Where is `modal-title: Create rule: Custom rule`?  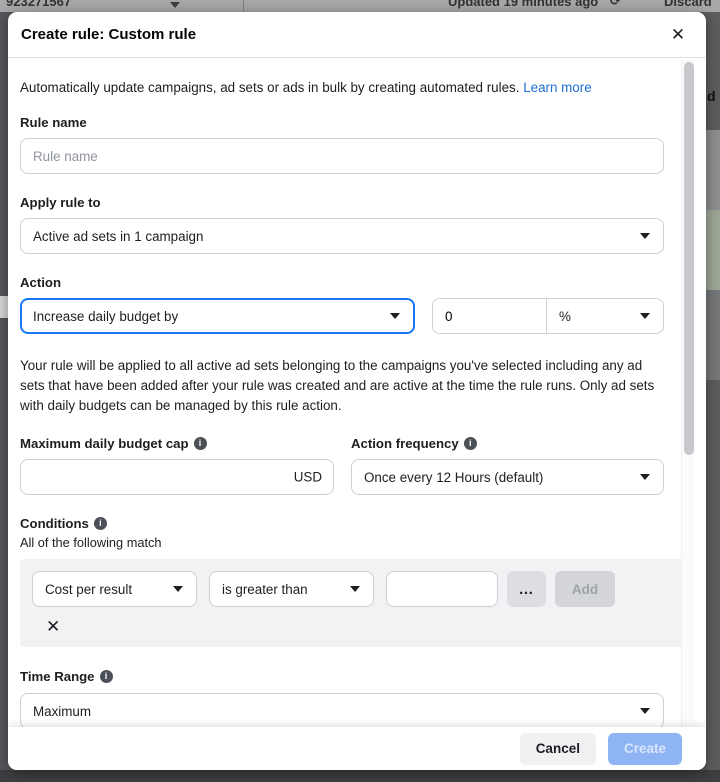
modal-title: Create rule: Custom rule is located at coordinates (109, 34).